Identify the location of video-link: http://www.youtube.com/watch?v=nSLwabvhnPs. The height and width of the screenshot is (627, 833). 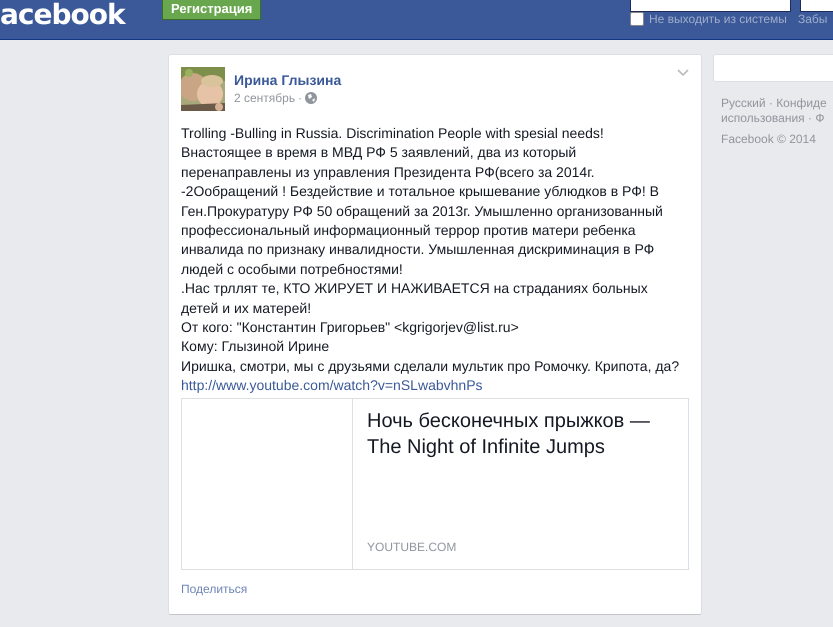
(435, 386).